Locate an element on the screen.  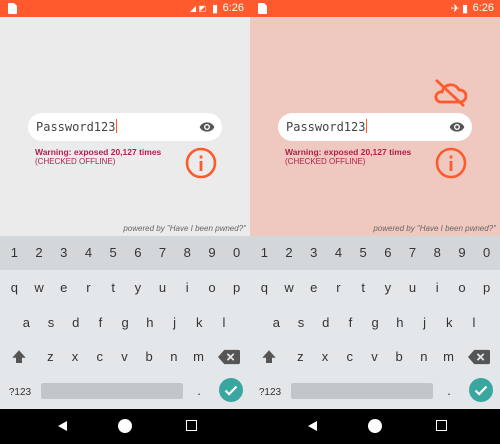
signal-icon: ◢ is located at coordinates (192, 8).